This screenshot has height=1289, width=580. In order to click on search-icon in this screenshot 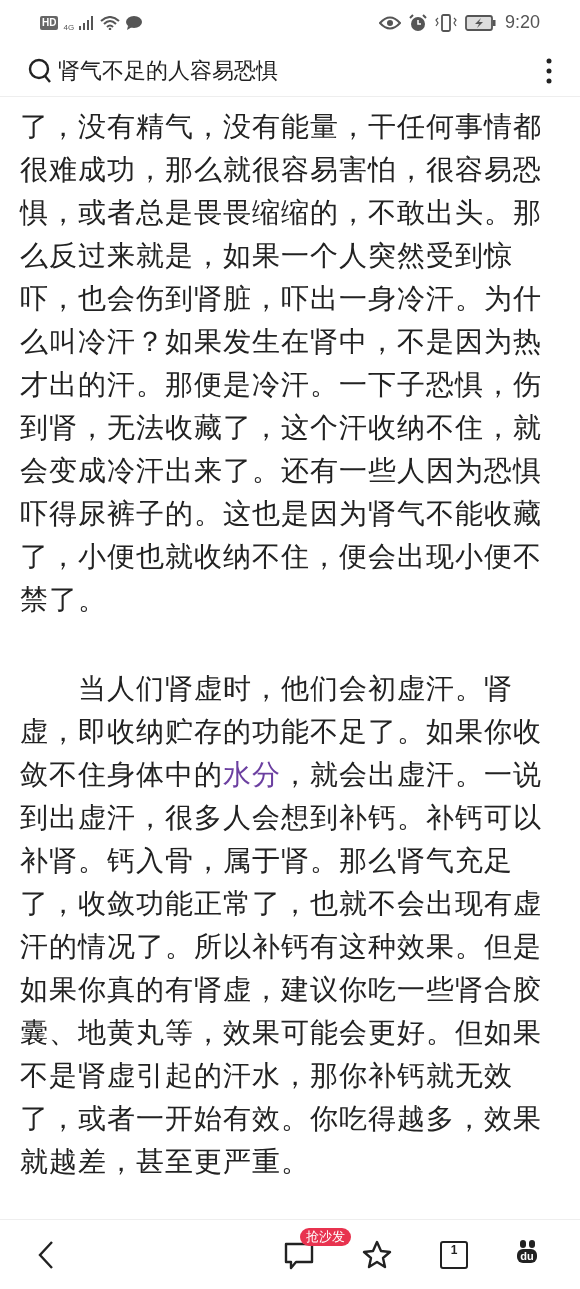, I will do `click(40, 70)`.